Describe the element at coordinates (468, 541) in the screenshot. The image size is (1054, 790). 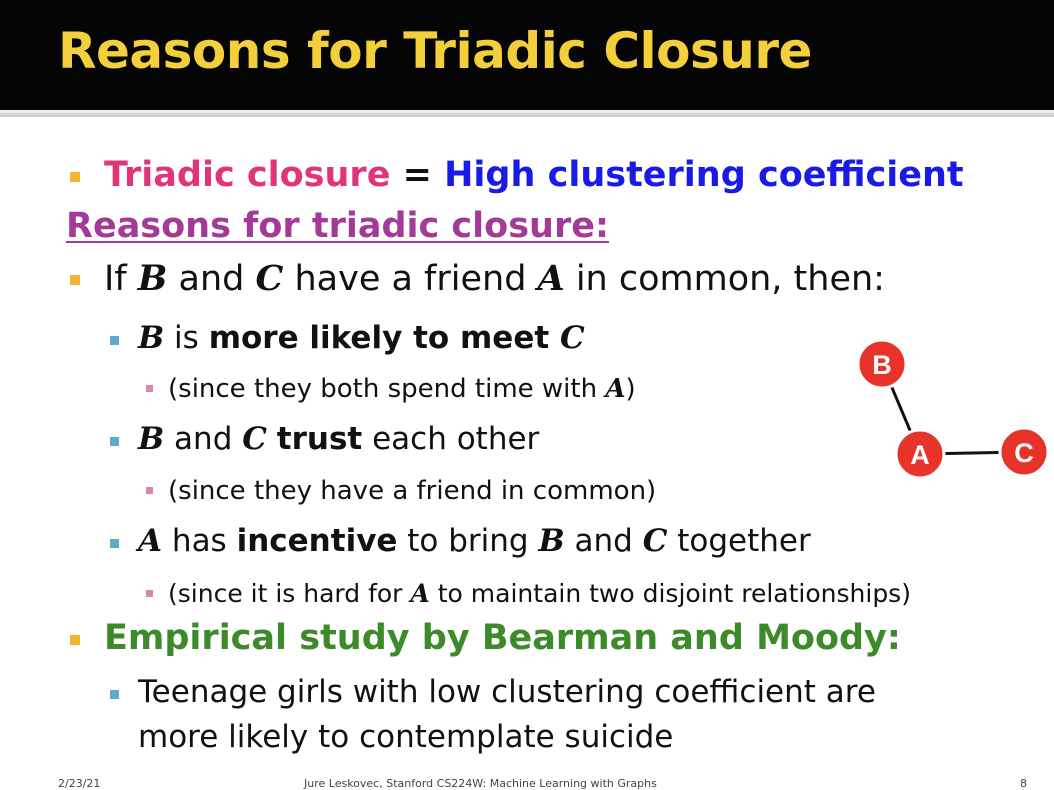
I see `text: to bring` at that location.